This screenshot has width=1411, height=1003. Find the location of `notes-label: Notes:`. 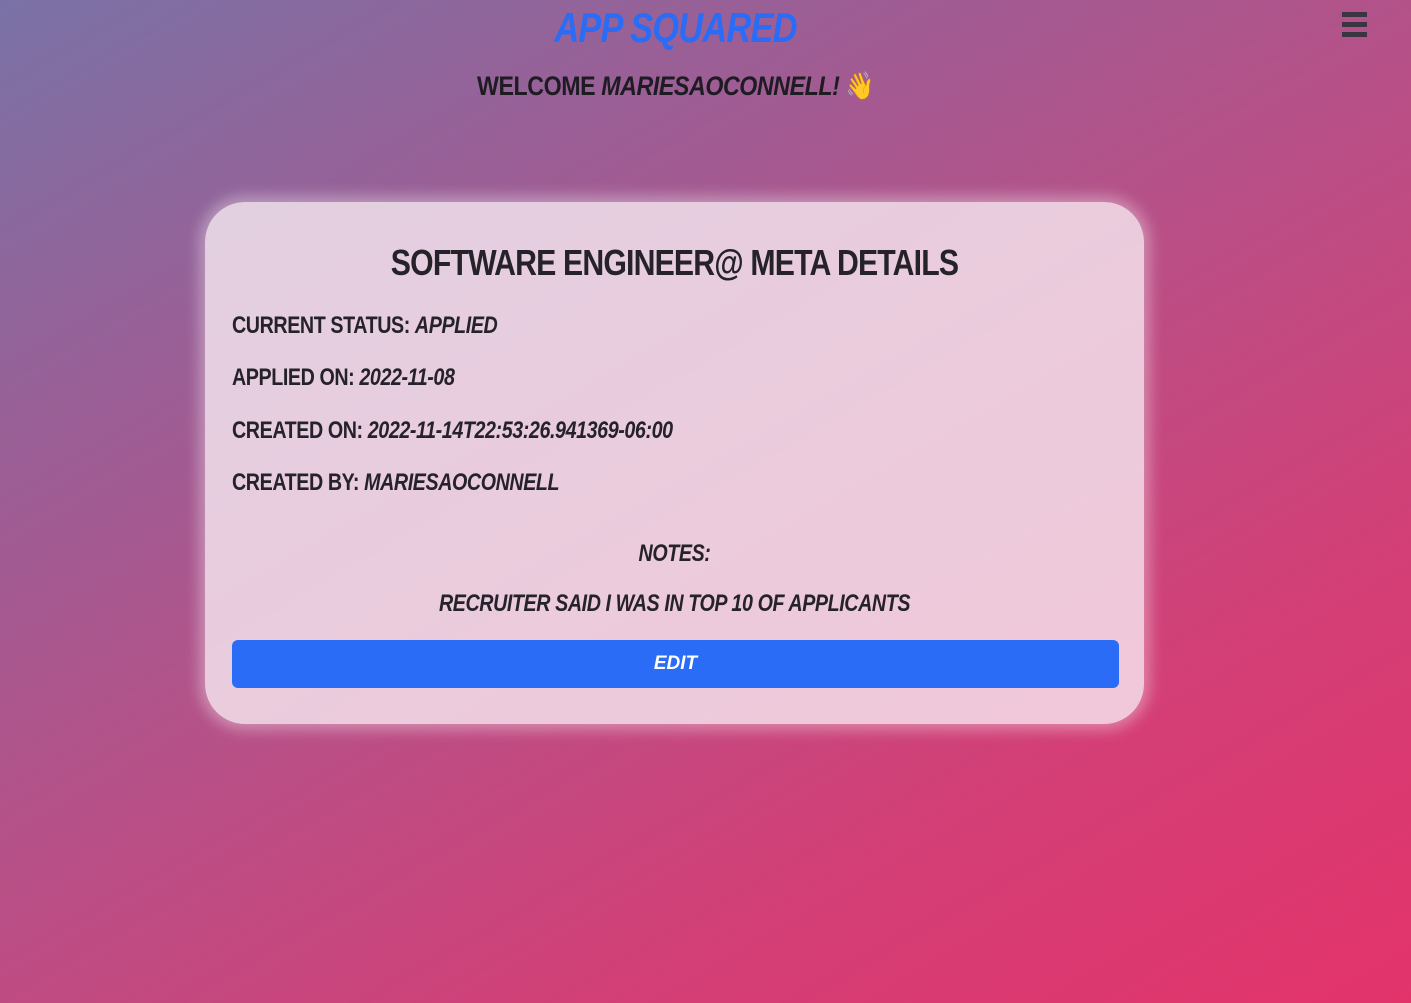

notes-label: Notes: is located at coordinates (674, 553).